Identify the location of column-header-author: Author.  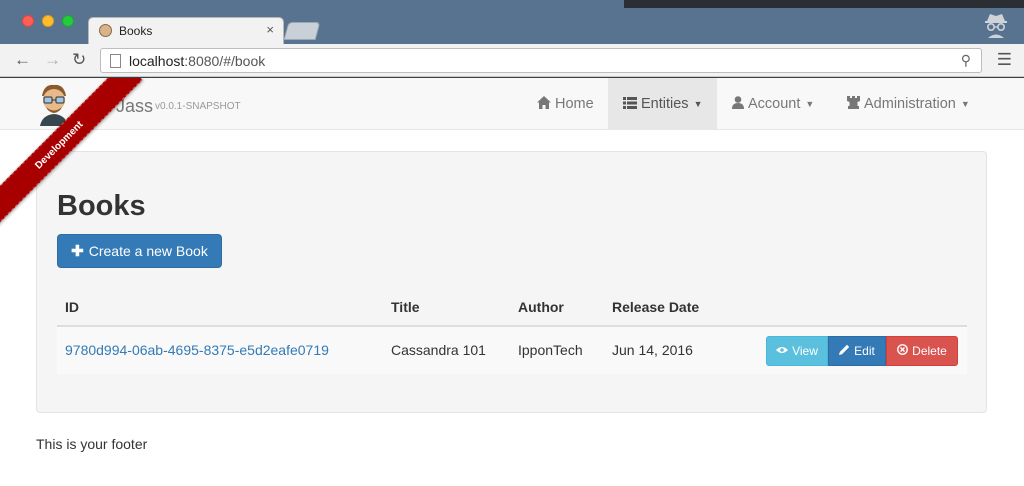
(541, 307).